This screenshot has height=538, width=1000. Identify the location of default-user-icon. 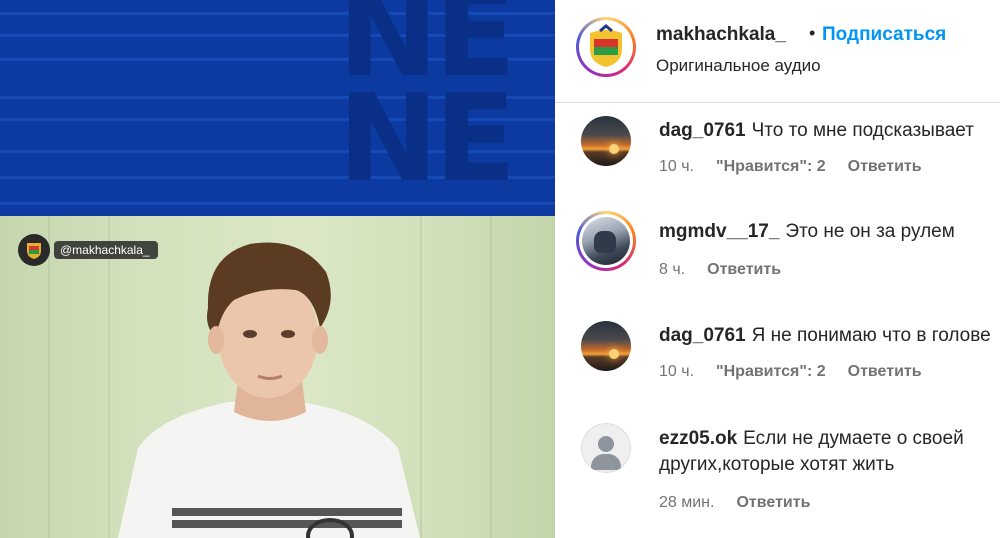
(606, 448).